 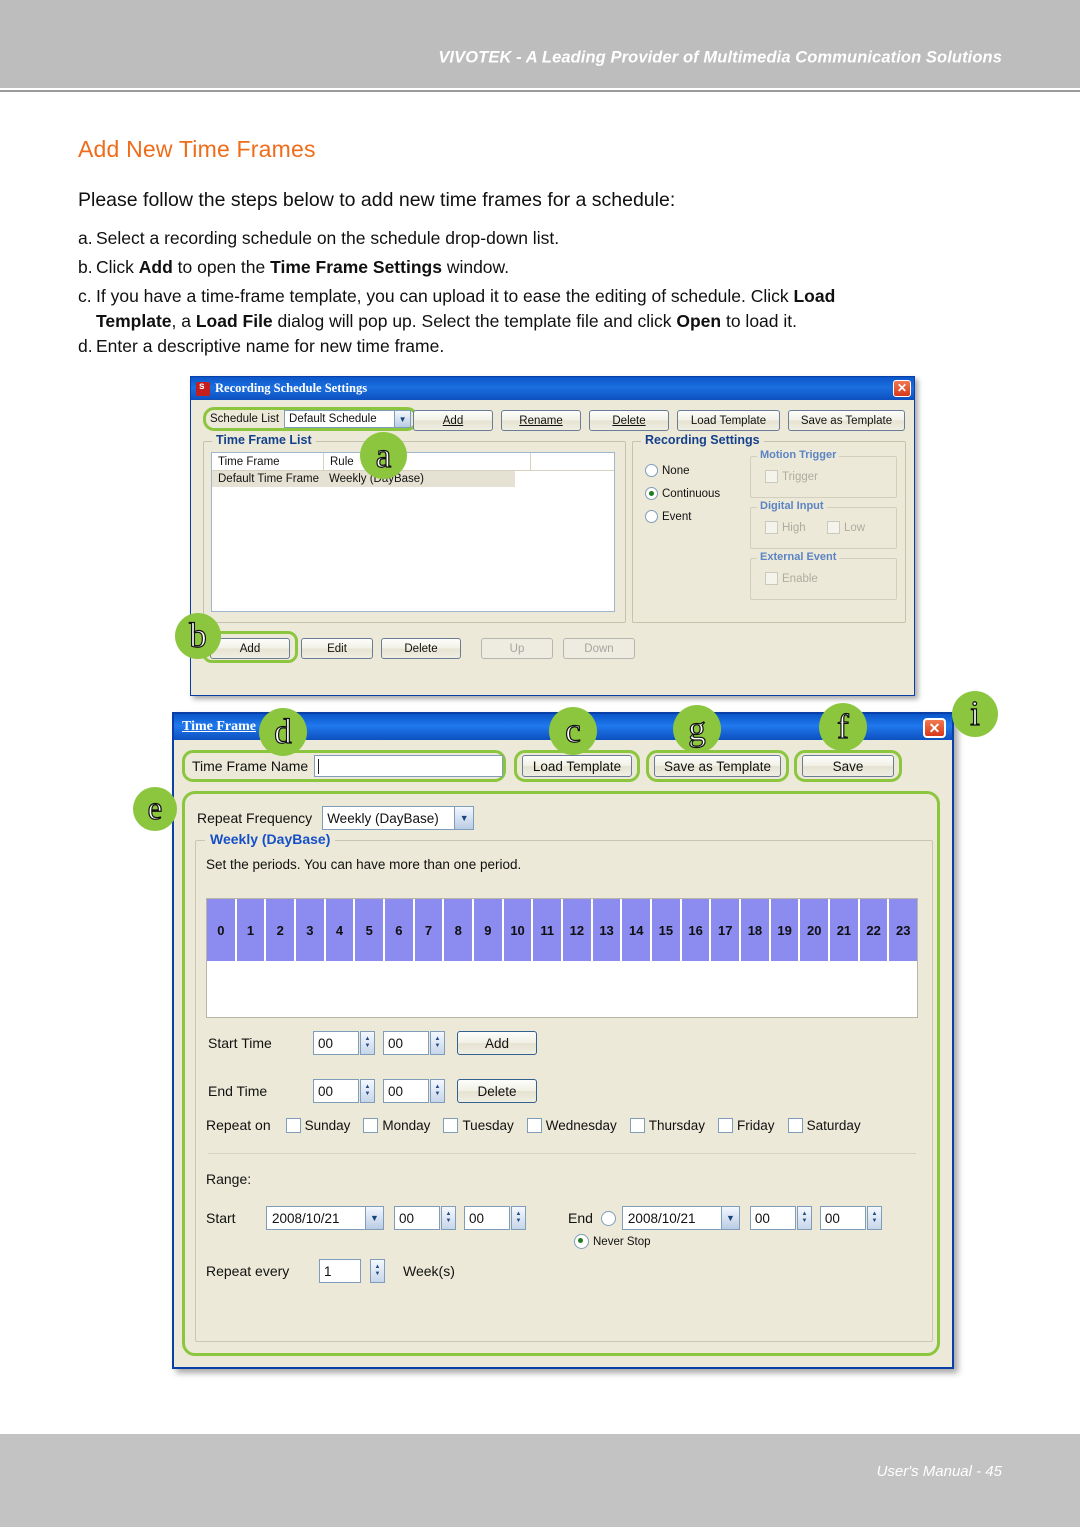 What do you see at coordinates (668, 516) in the screenshot?
I see `radio-event: Event` at bounding box center [668, 516].